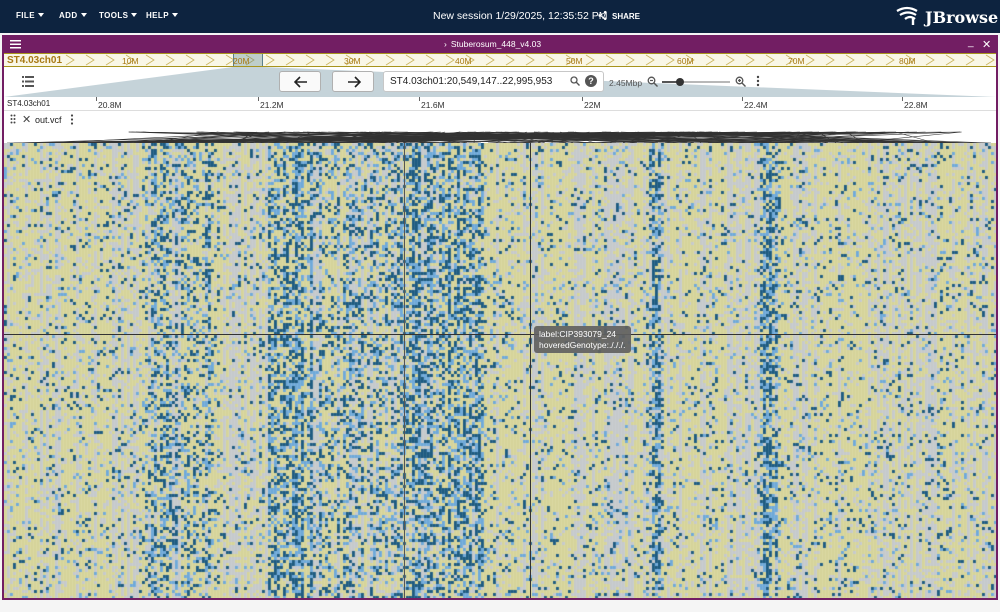 Image resolution: width=1000 pixels, height=612 pixels. I want to click on view-menu-icon, so click(15, 44).